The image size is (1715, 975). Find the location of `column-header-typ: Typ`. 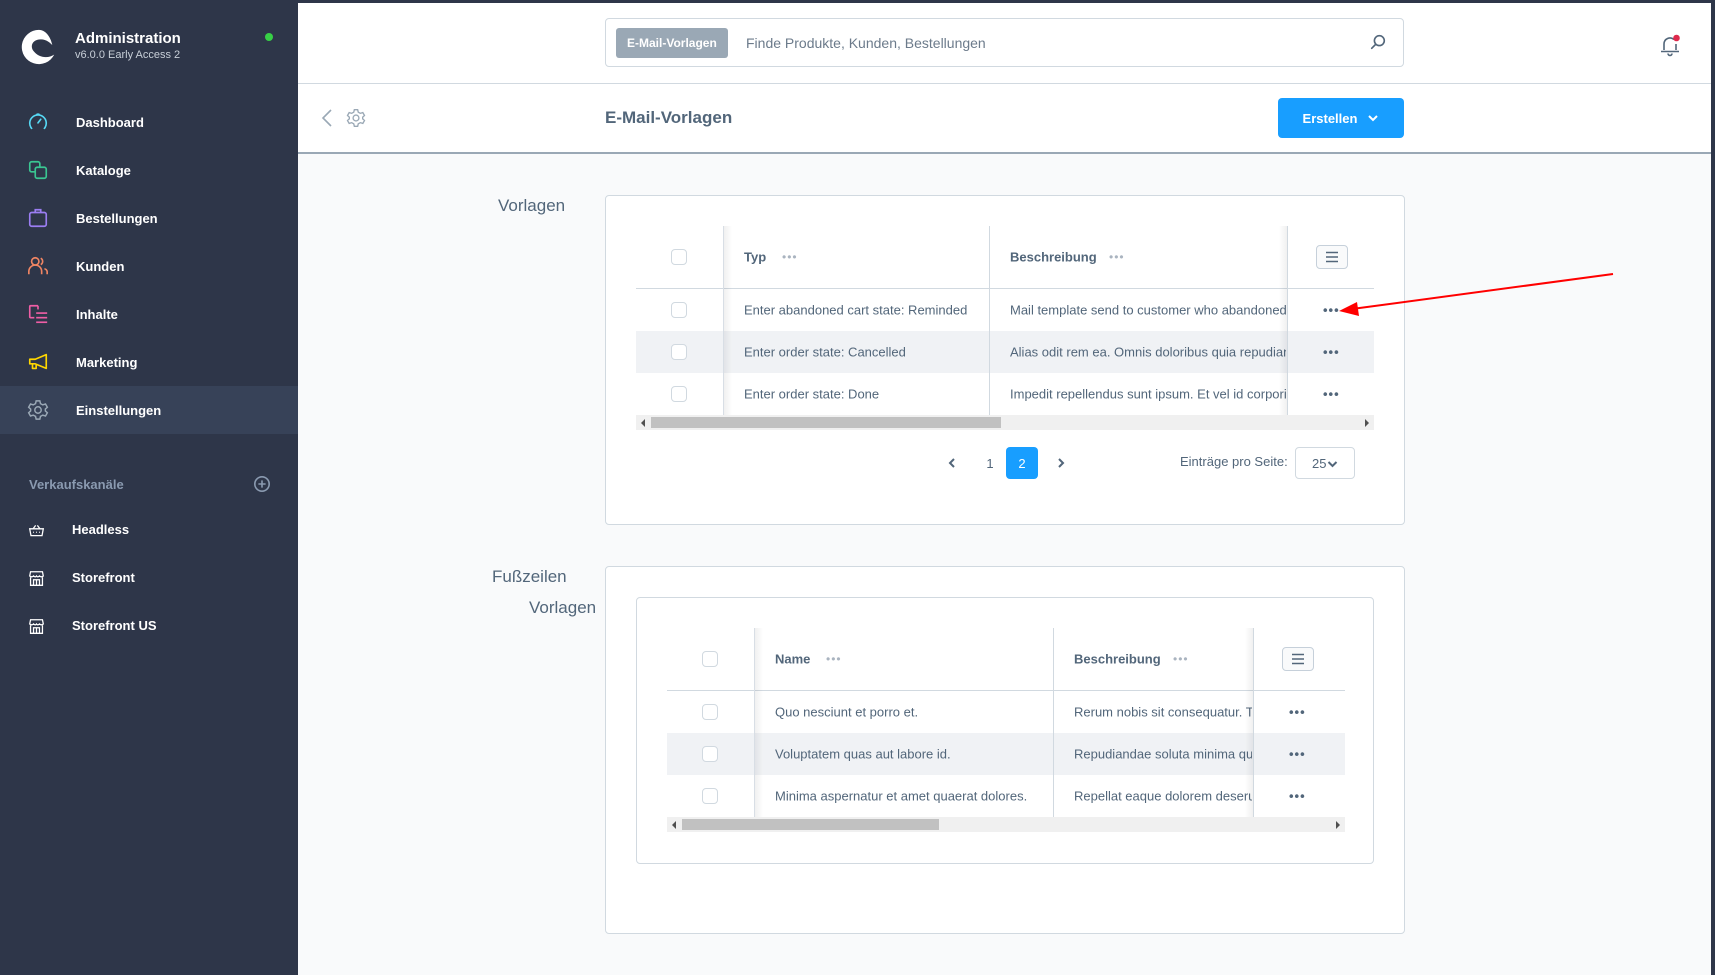

column-header-typ: Typ is located at coordinates (755, 257).